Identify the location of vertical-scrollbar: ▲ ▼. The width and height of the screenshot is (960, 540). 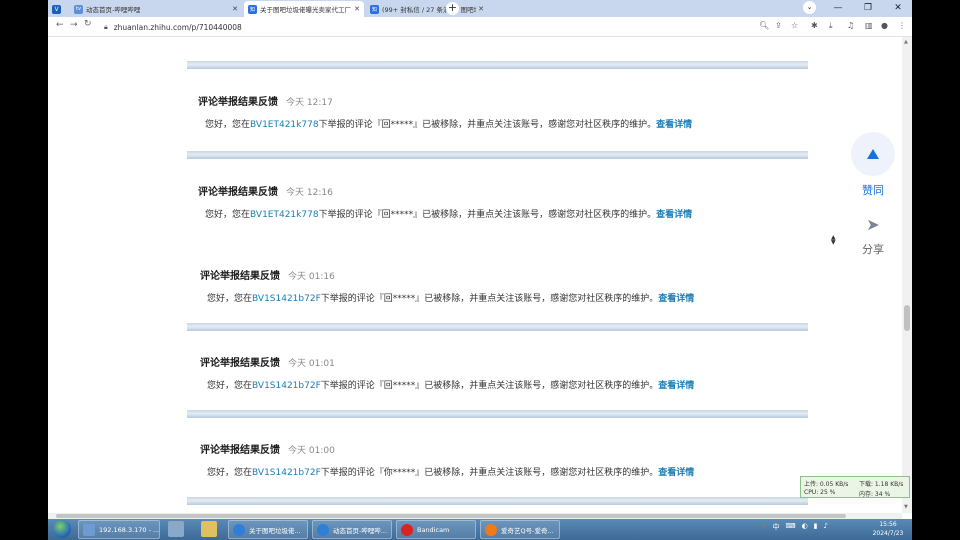
(907, 275).